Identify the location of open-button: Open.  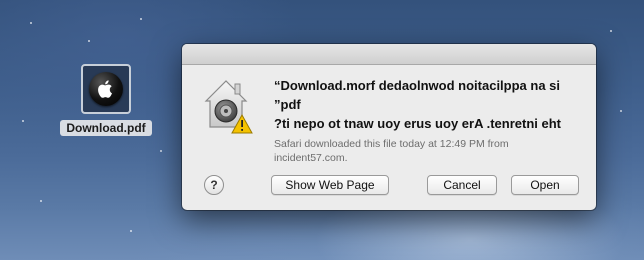
(545, 185).